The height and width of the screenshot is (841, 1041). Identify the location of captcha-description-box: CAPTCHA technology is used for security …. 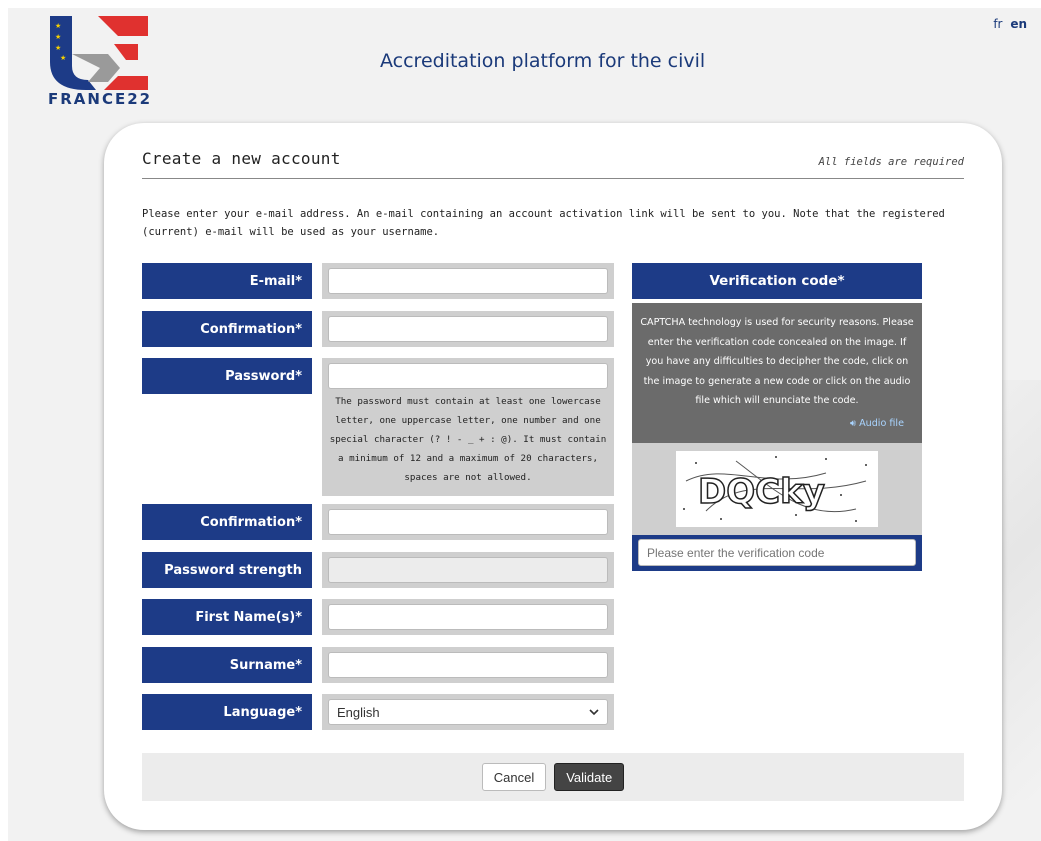
(777, 373).